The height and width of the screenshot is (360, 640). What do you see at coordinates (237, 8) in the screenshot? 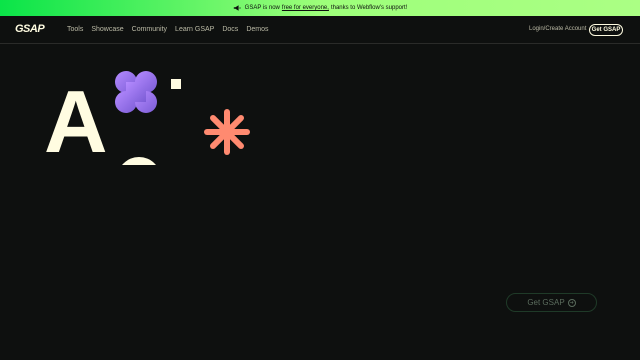
I see `megaphone-icon` at bounding box center [237, 8].